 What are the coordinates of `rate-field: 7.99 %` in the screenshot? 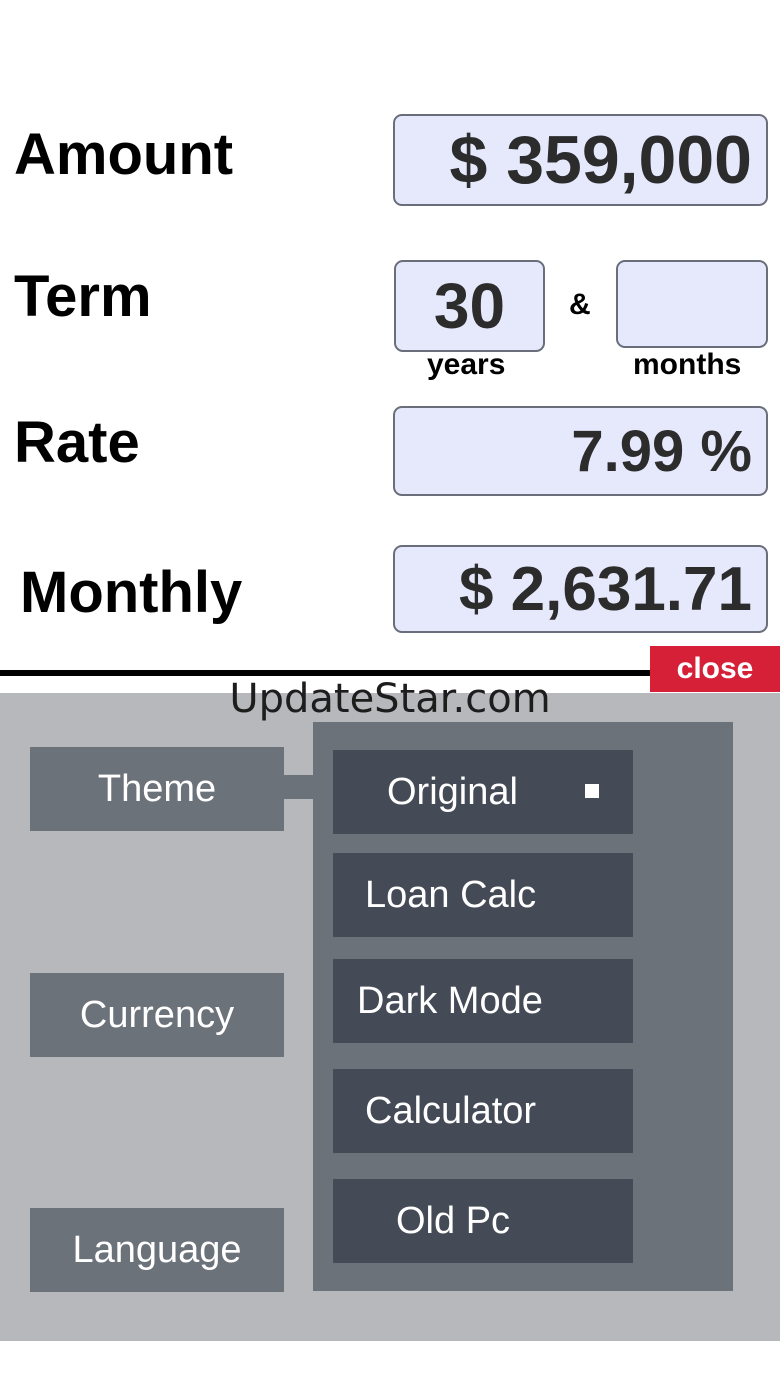 It's located at (580, 451).